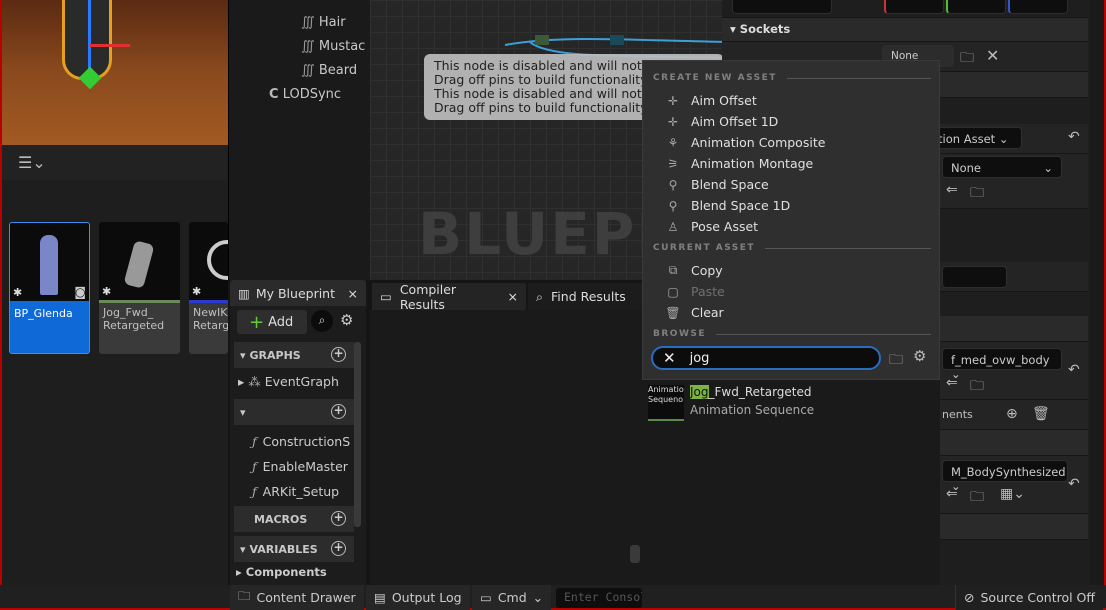 The height and width of the screenshot is (610, 1106). Describe the element at coordinates (1002, 167) in the screenshot. I see `animation-asset-dropdown: None ⌄` at that location.